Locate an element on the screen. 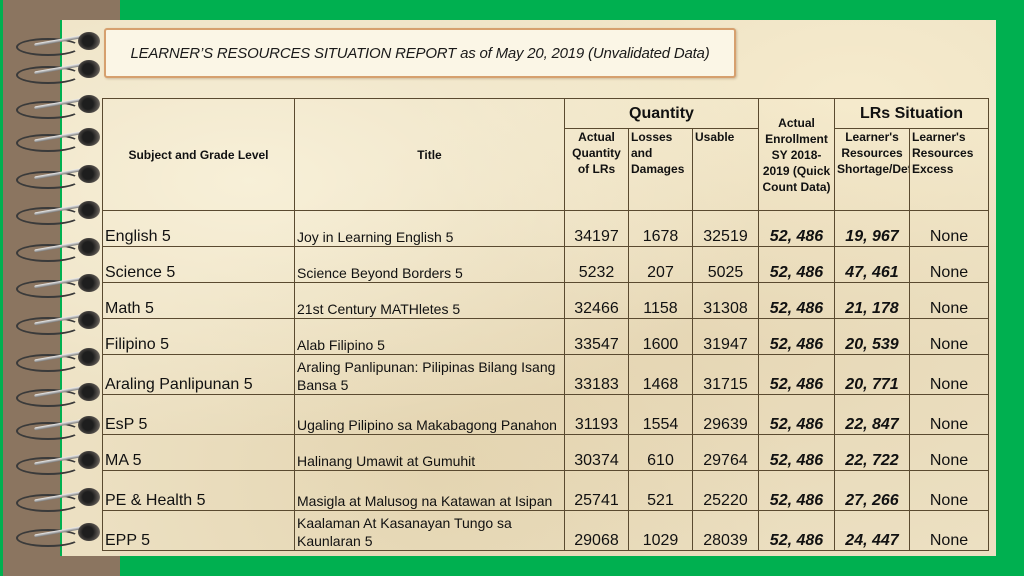  usable-cell: 29639 is located at coordinates (725, 414).